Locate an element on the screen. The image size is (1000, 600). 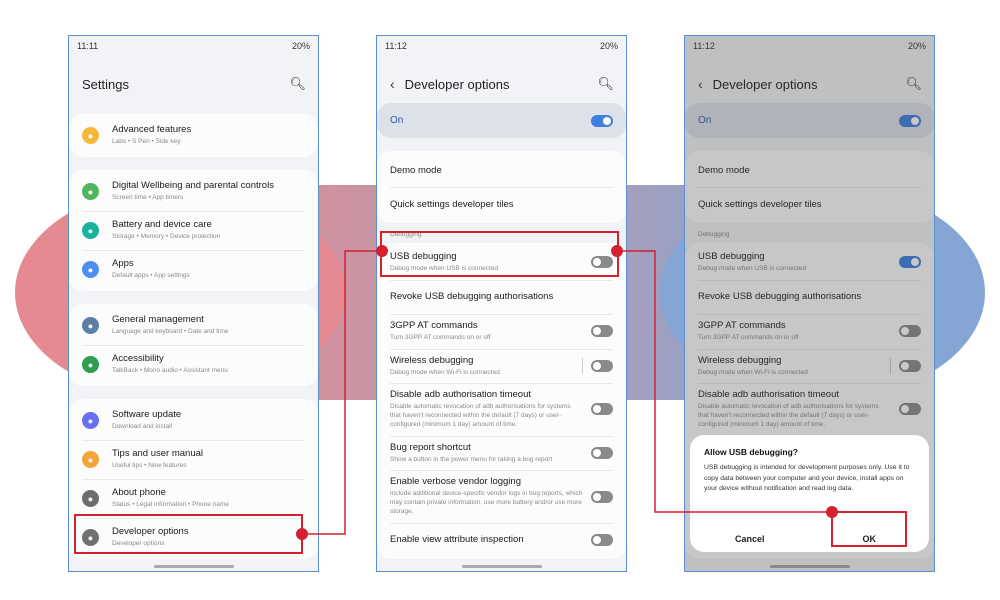
highlight-developer-options is located at coordinates (188, 534).